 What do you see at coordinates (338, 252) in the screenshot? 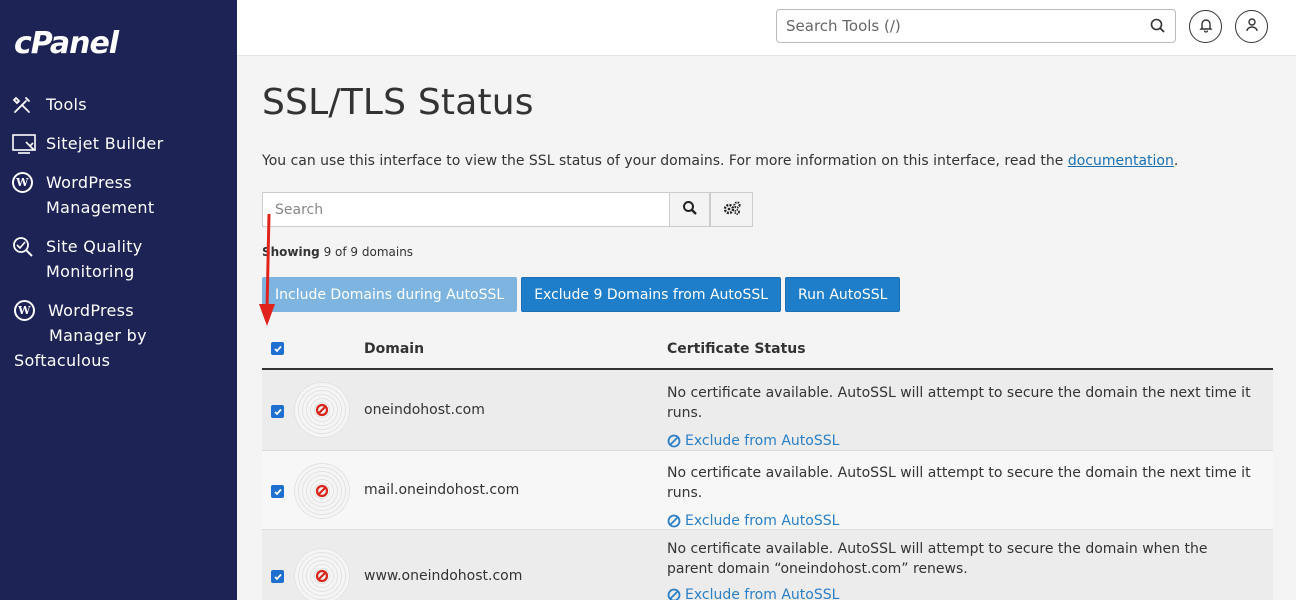
I see `showing-count: Showing 9 of 9 domains` at bounding box center [338, 252].